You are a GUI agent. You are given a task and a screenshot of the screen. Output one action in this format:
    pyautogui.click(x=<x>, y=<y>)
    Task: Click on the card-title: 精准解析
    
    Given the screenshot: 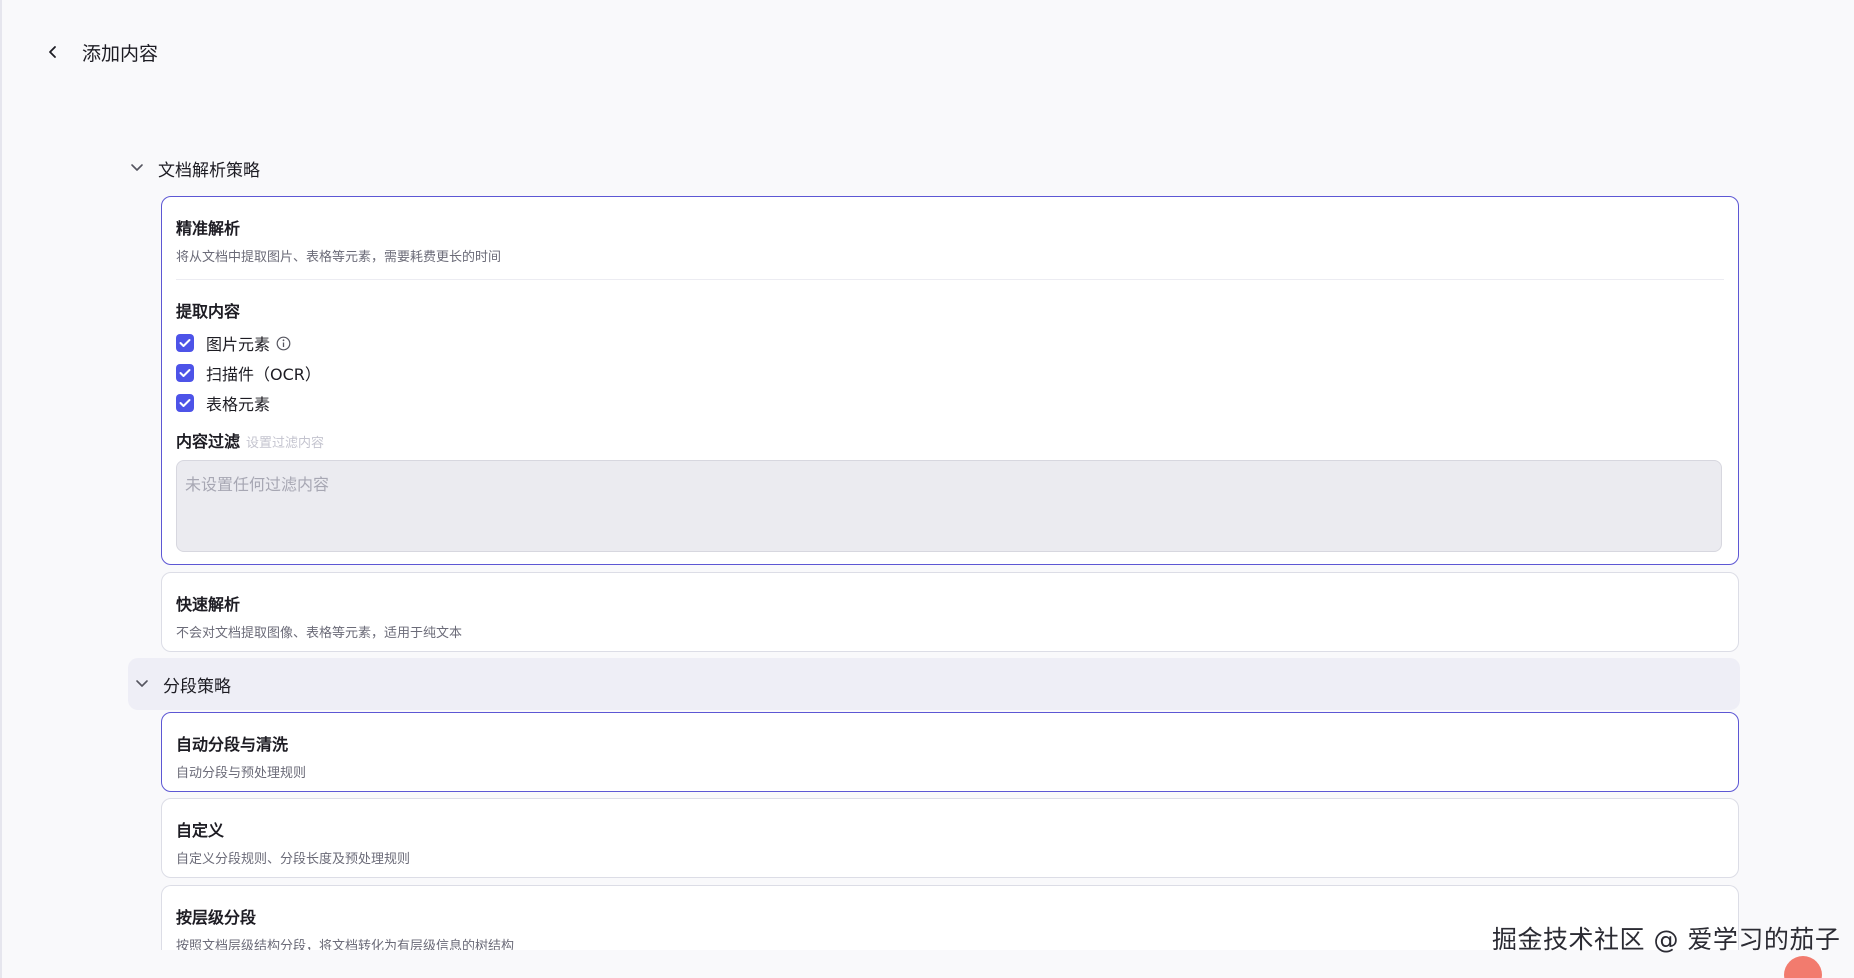 What is the action you would take?
    pyautogui.click(x=208, y=228)
    